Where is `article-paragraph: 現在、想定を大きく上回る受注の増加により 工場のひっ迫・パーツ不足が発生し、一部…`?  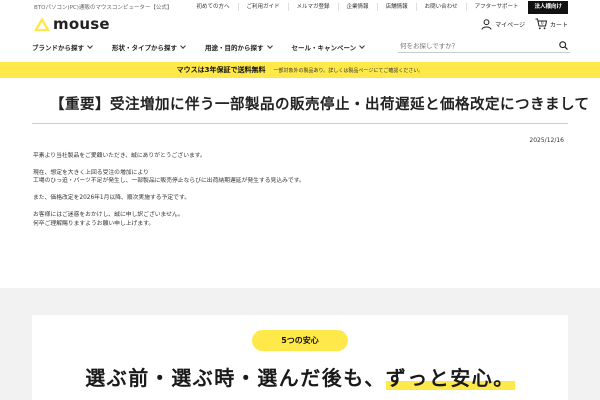 article-paragraph: 現在、想定を大きく上回る受注の増加により 工場のひっ迫・パーツ不足が発生し、一部… is located at coordinates (283, 177).